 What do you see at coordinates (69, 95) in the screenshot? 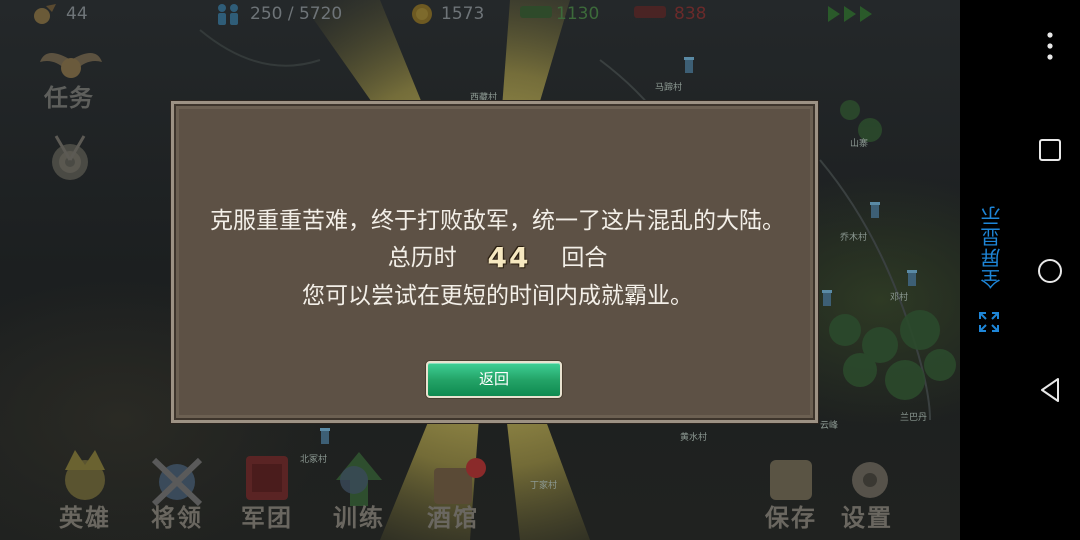
I see `quests-label: 任务` at bounding box center [69, 95].